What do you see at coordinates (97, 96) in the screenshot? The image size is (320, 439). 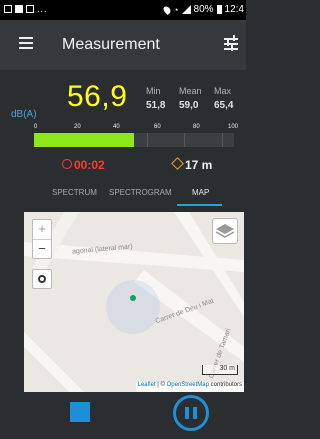 I see `current-level-value: 56,9` at bounding box center [97, 96].